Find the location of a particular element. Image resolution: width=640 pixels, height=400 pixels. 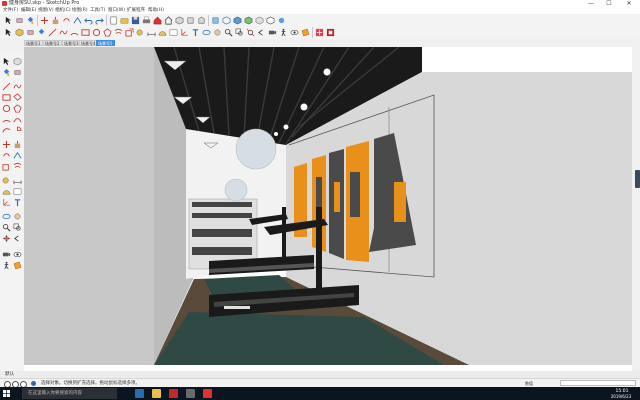

component-icon is located at coordinates (19, 32).